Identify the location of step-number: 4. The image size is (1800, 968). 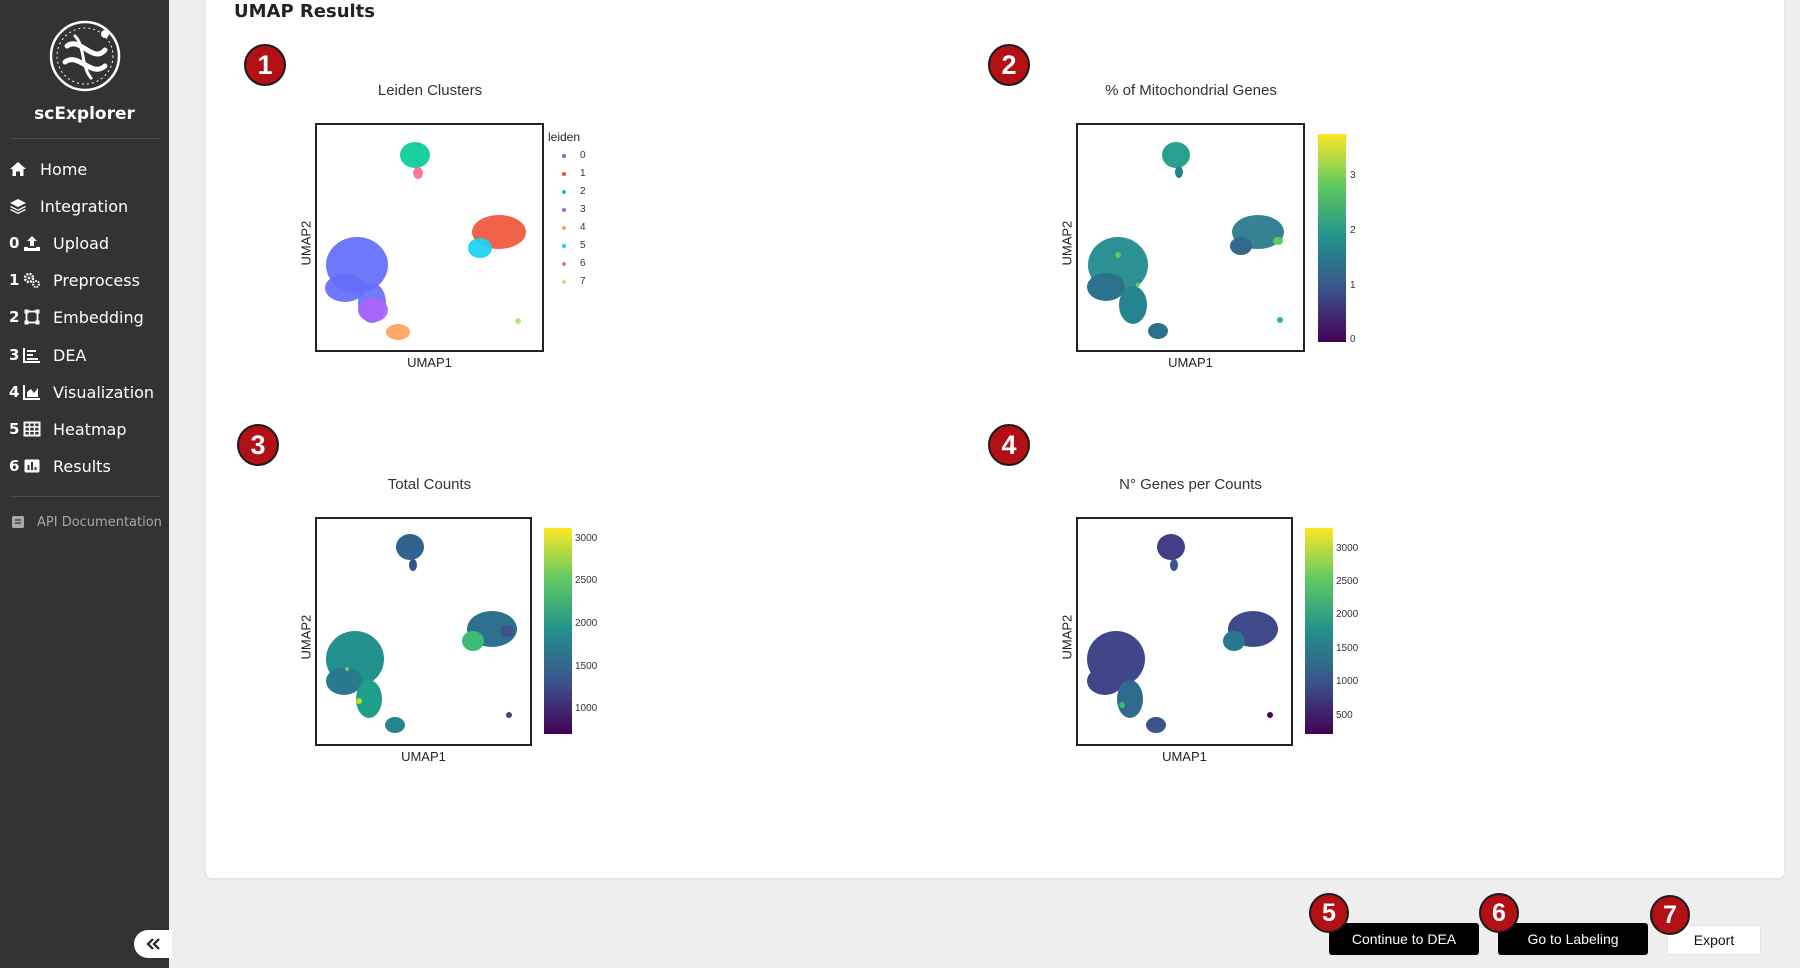
(14, 392).